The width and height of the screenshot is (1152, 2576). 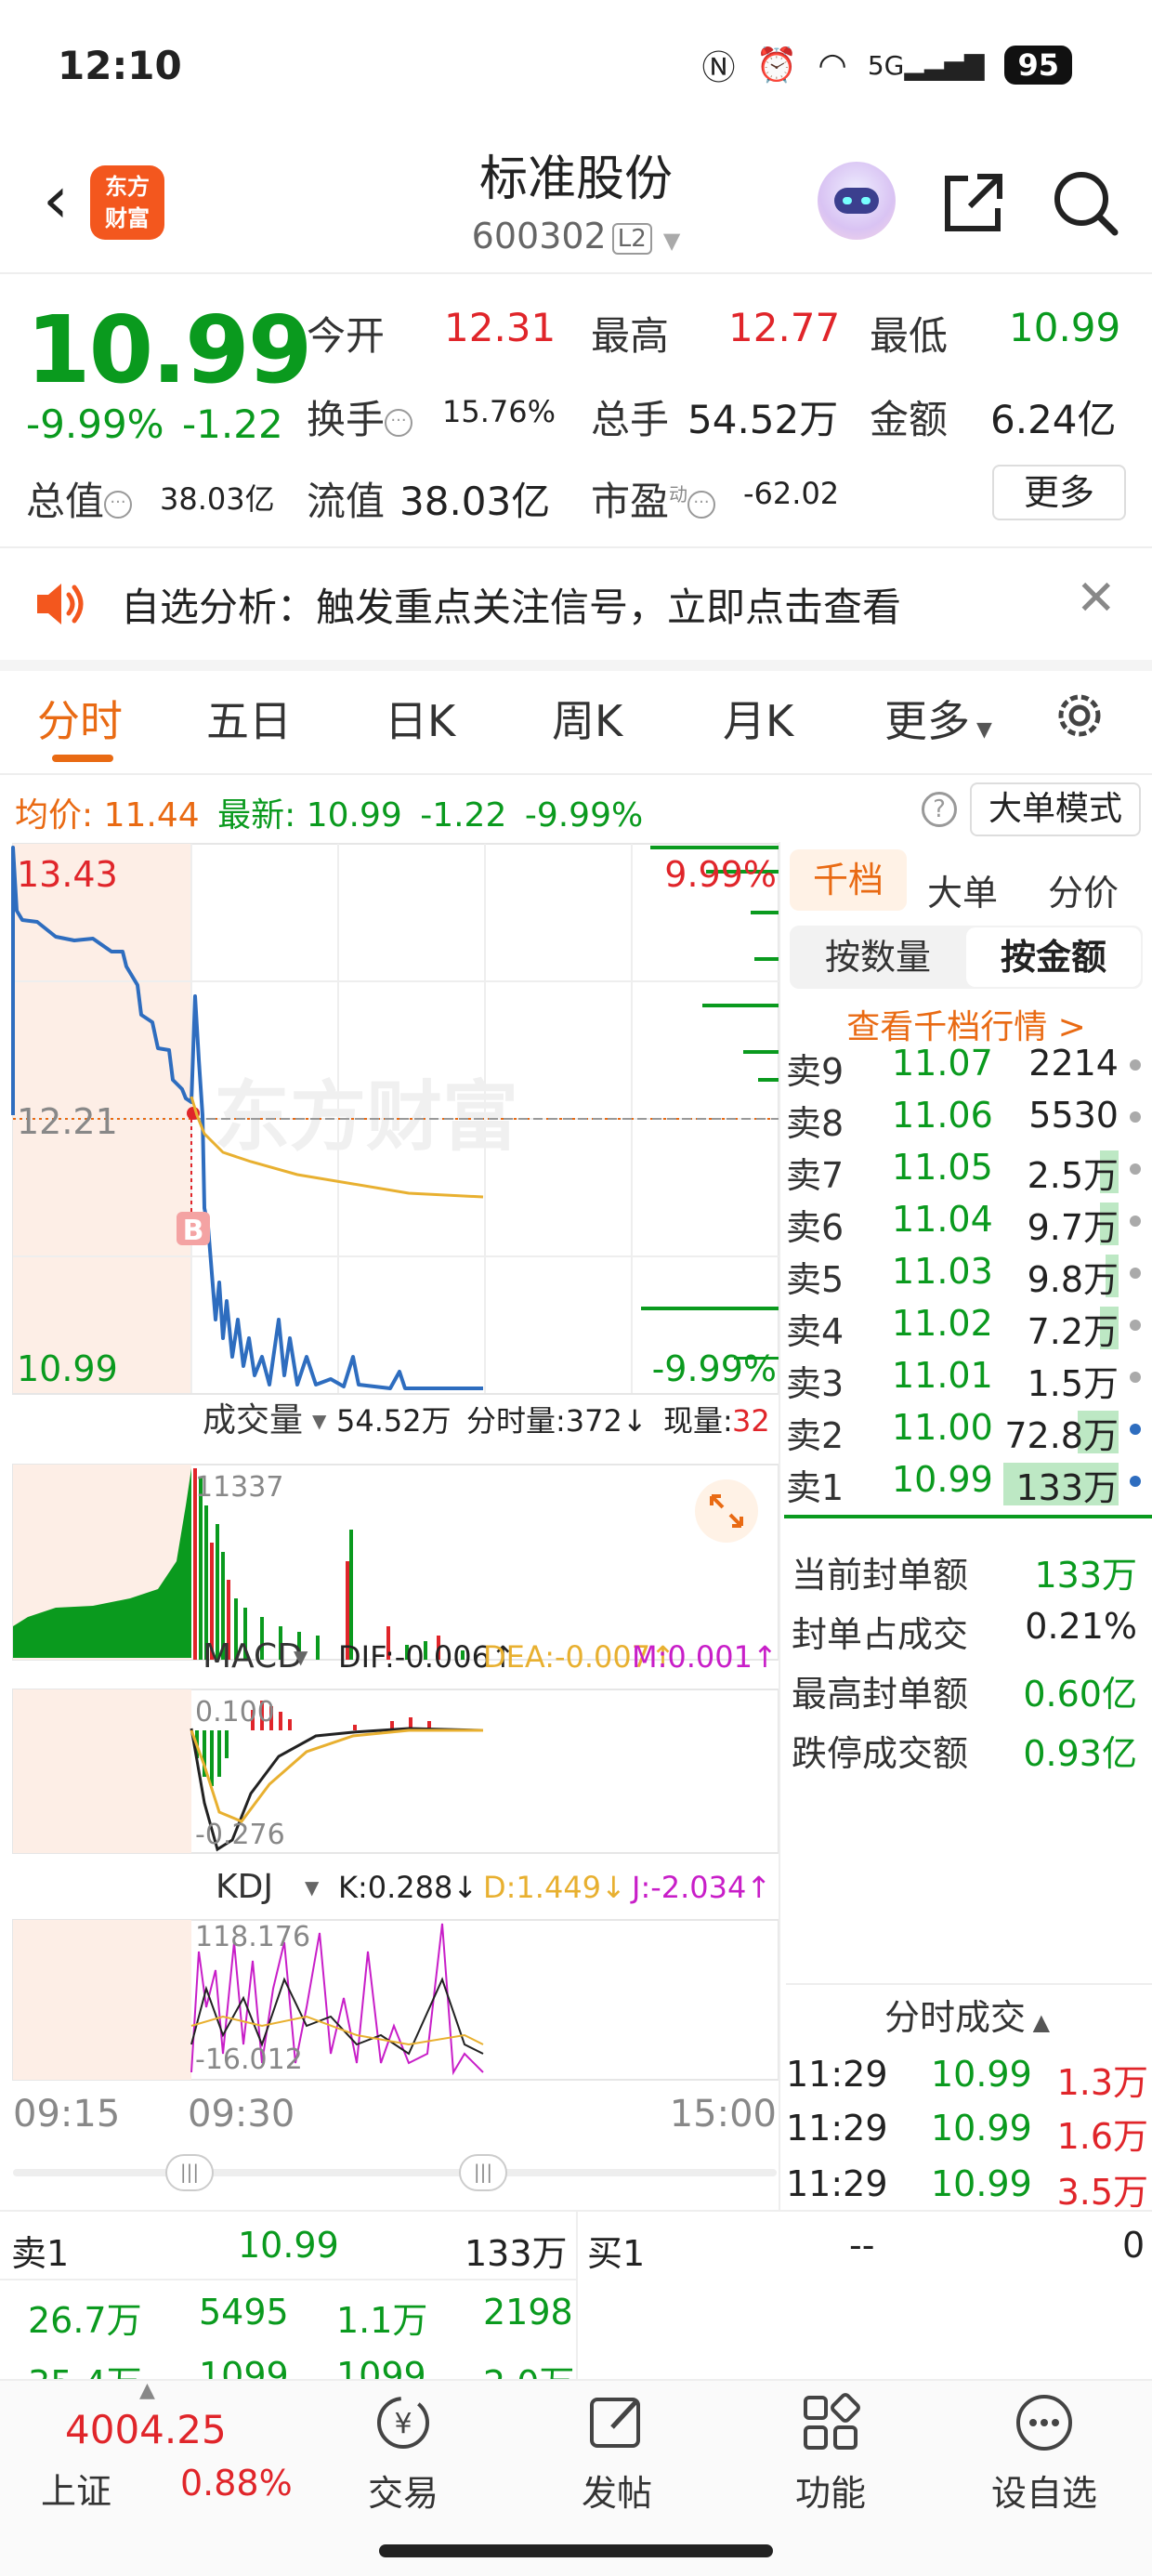 What do you see at coordinates (360, 416) in the screenshot?
I see `turnover-label: 换手 ···` at bounding box center [360, 416].